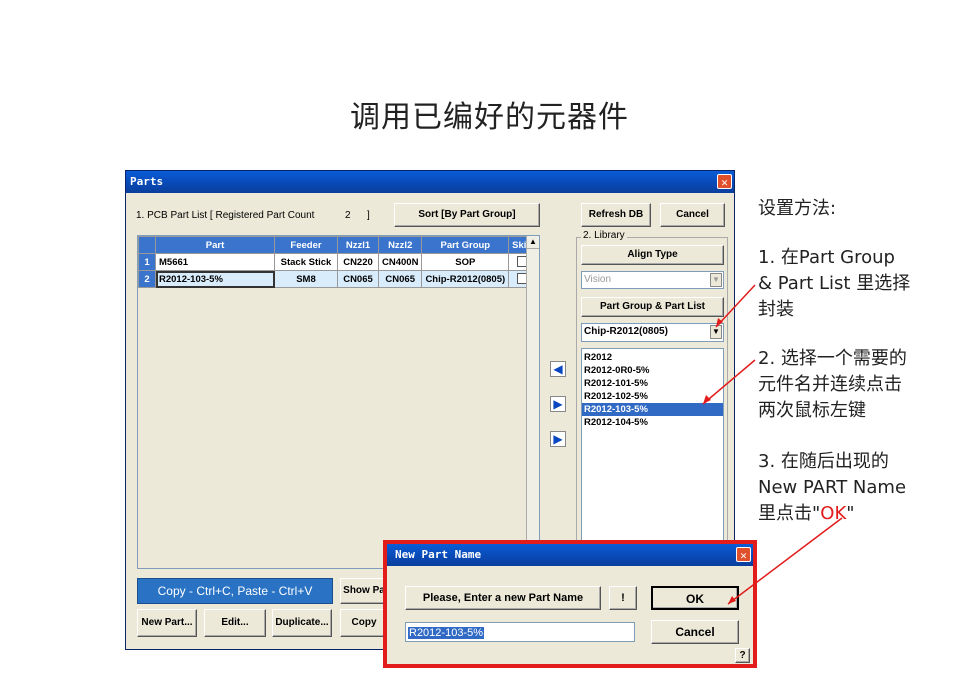  I want to click on arrow-head-step1, so click(719, 322).